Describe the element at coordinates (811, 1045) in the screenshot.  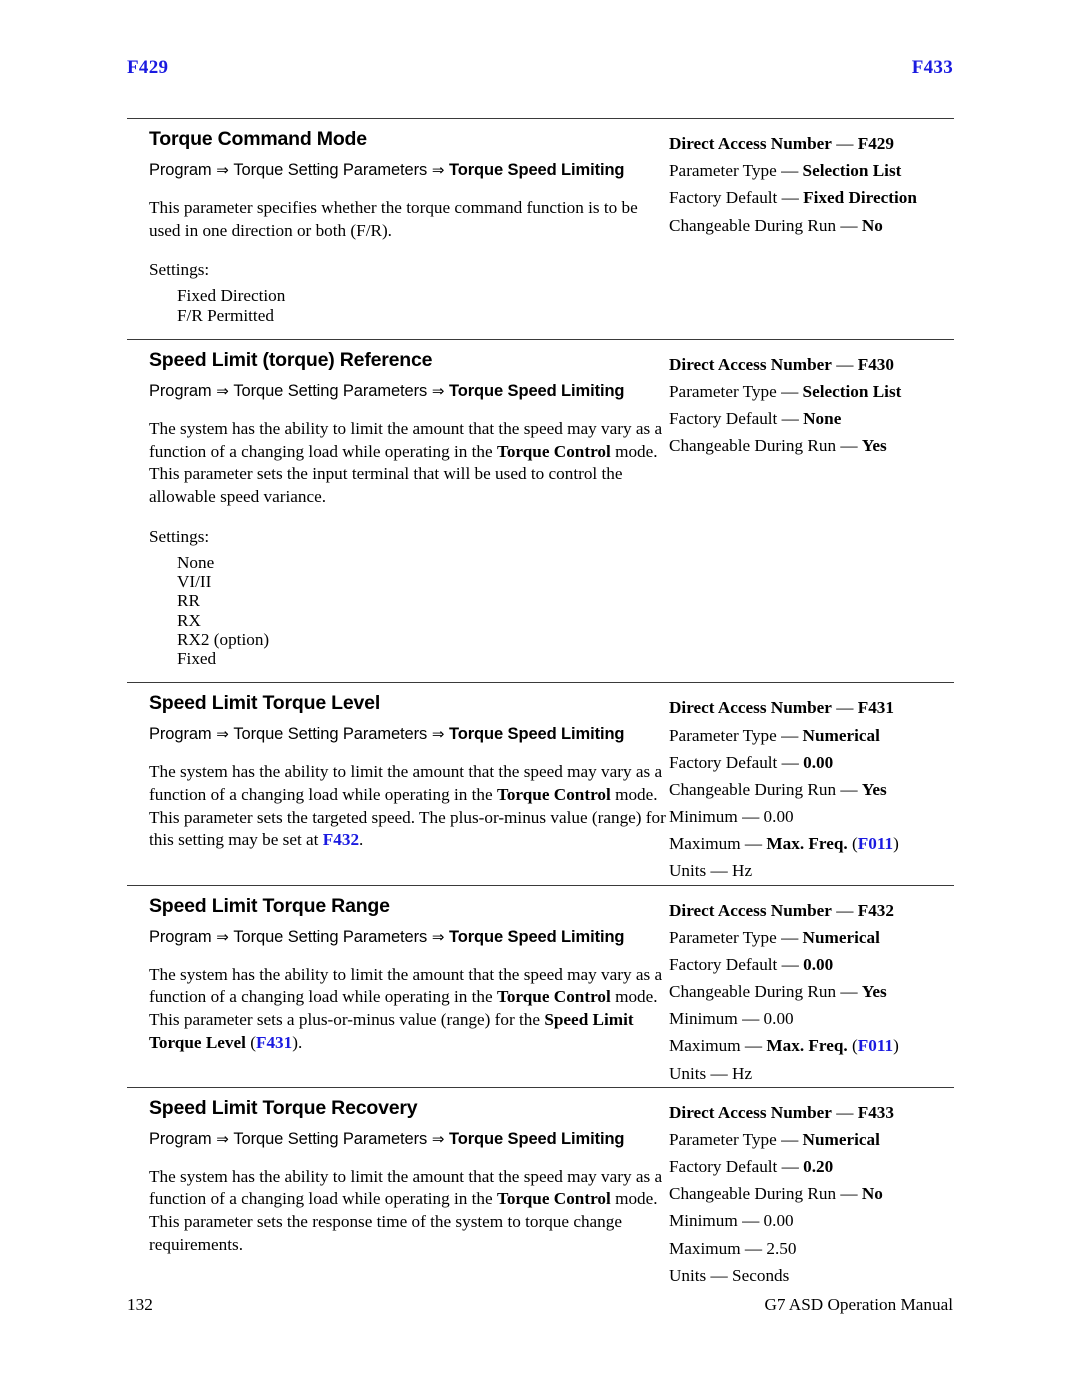
I see `spec-maximum: Maximum — Max. Freq. (F011)` at that location.